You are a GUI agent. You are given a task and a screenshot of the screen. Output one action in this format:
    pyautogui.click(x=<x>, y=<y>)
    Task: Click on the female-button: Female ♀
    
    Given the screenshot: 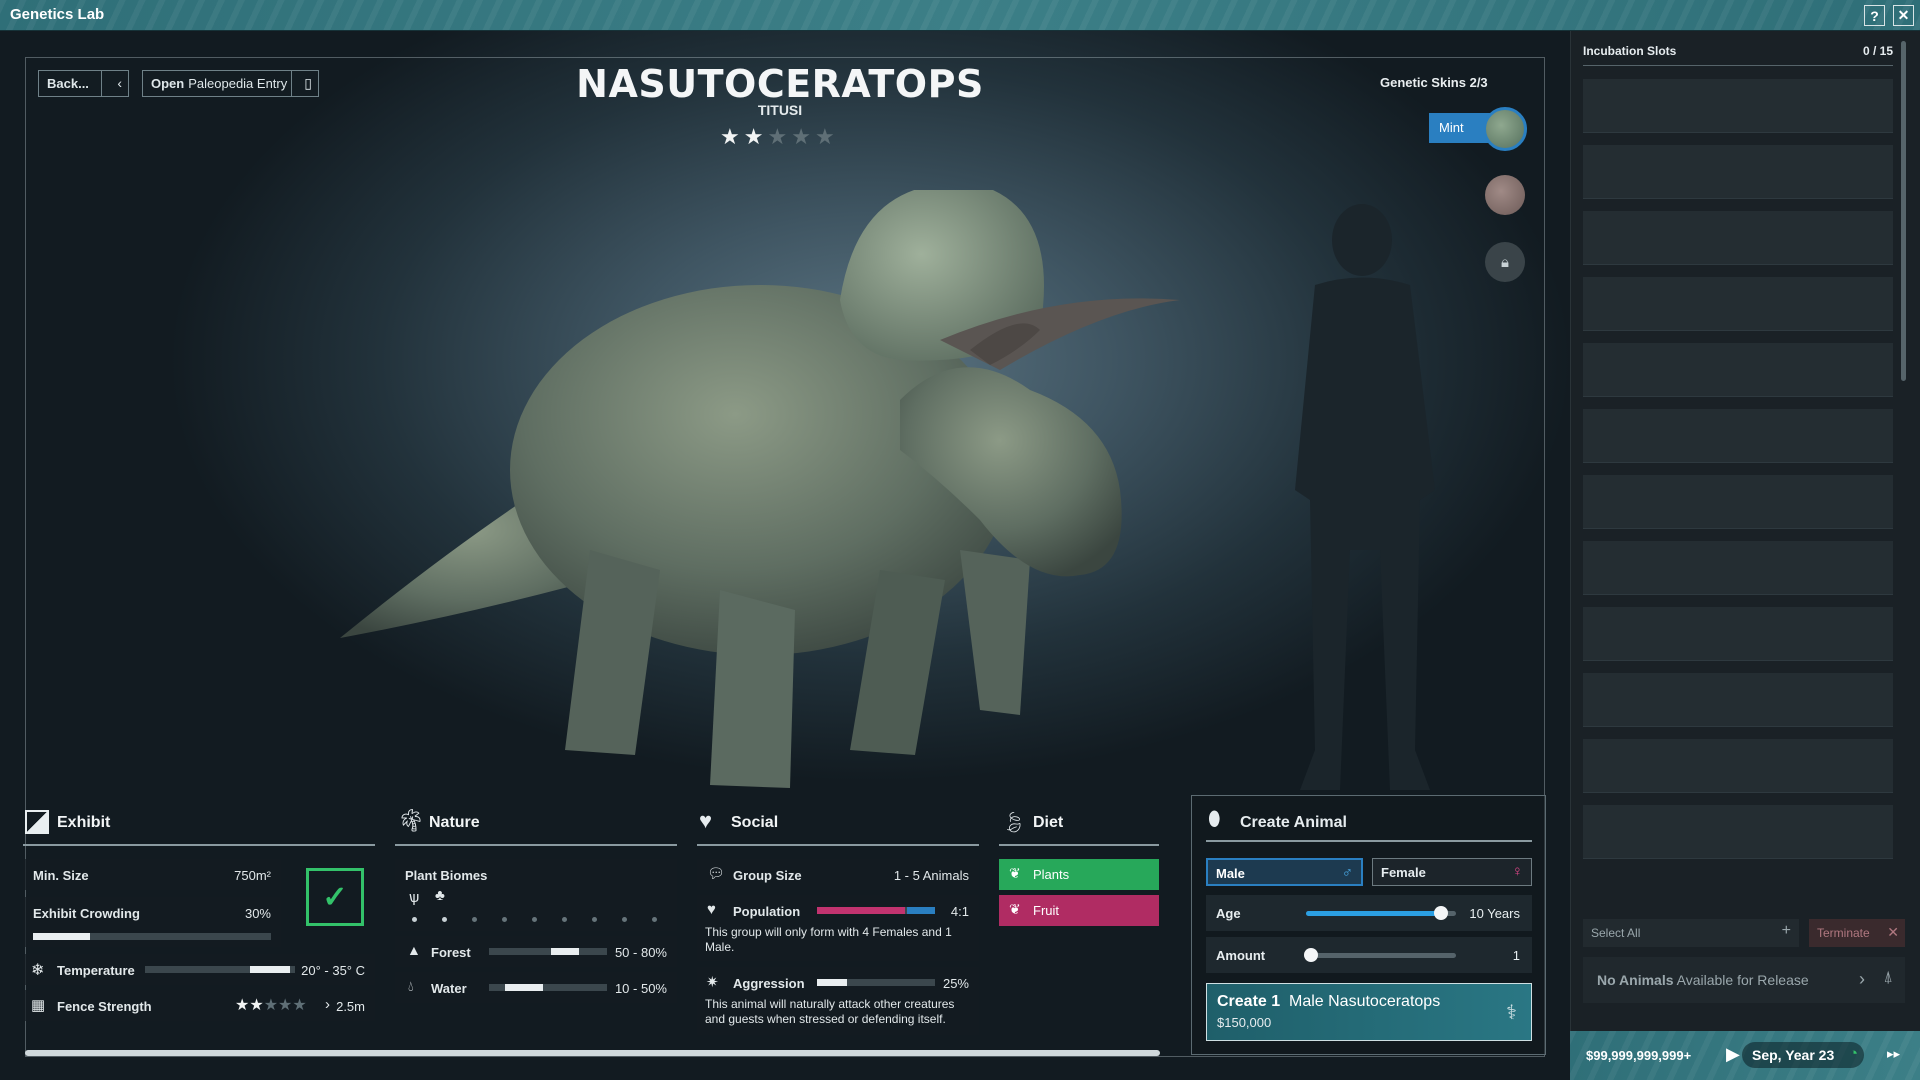 What is the action you would take?
    pyautogui.click(x=1452, y=872)
    